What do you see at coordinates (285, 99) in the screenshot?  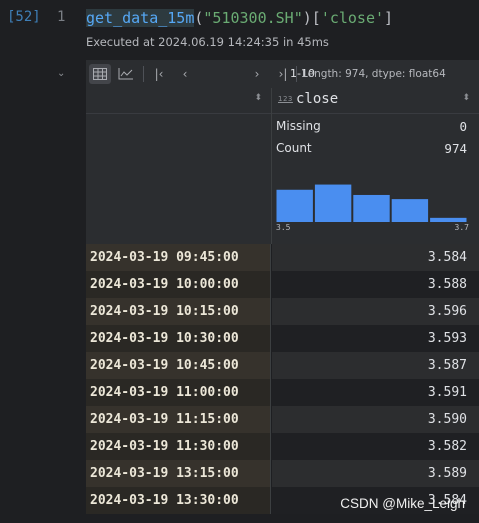 I see `numeric-type-icon: 123` at bounding box center [285, 99].